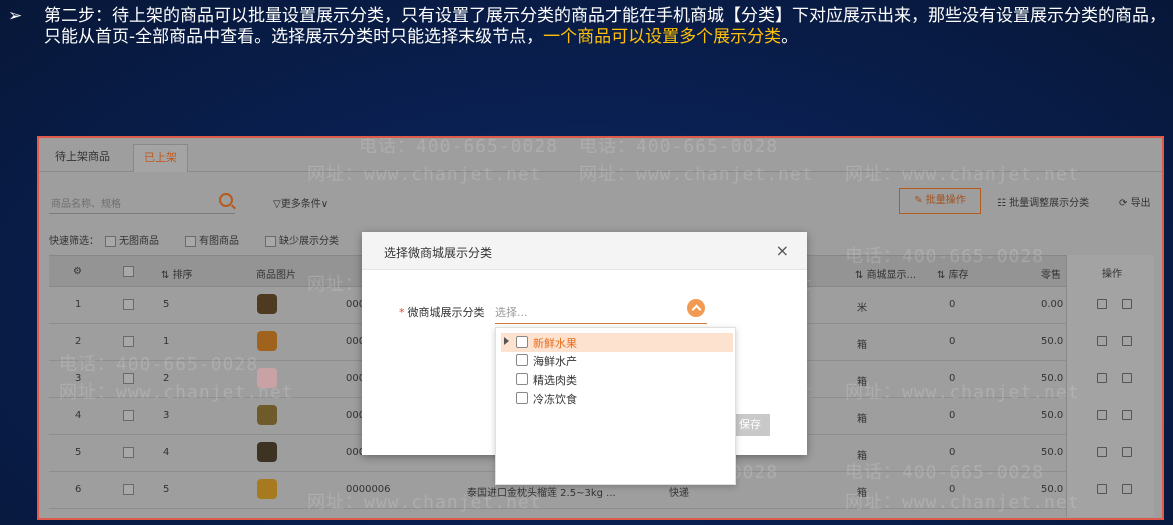 The image size is (1173, 525). Describe the element at coordinates (679, 493) in the screenshot. I see `row-delivery: 快递` at that location.